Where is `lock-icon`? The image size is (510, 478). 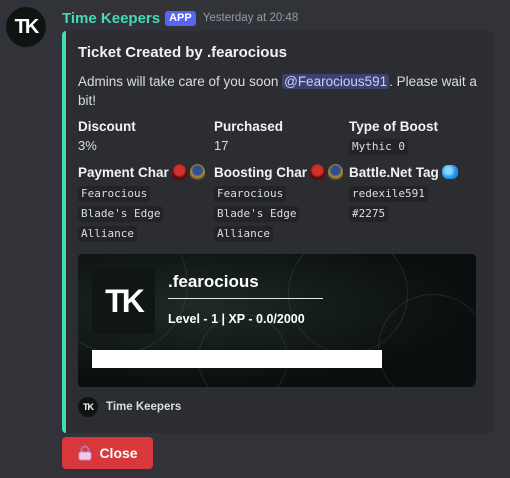
lock-icon is located at coordinates (85, 453).